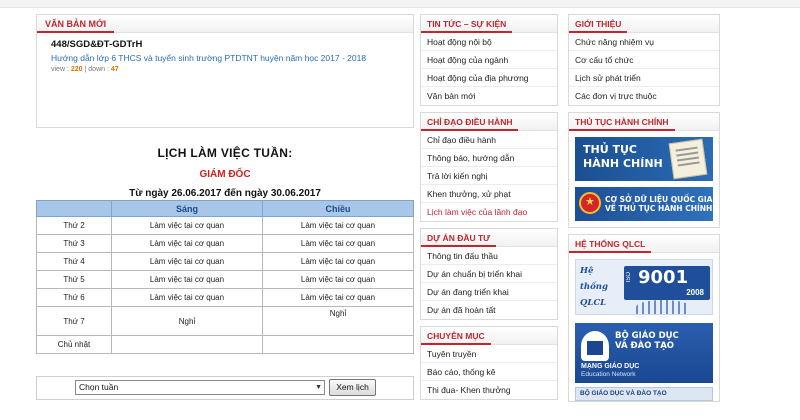  I want to click on topics-title: Chuyên mục, so click(456, 336).